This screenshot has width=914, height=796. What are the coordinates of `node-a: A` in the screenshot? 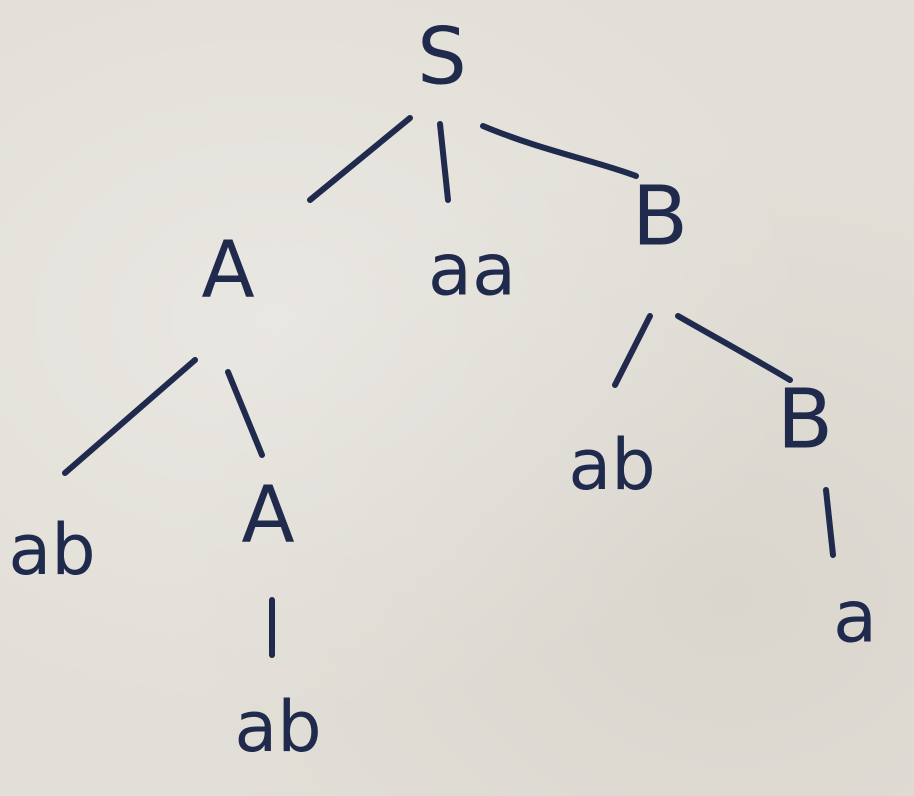 It's located at (227, 270).